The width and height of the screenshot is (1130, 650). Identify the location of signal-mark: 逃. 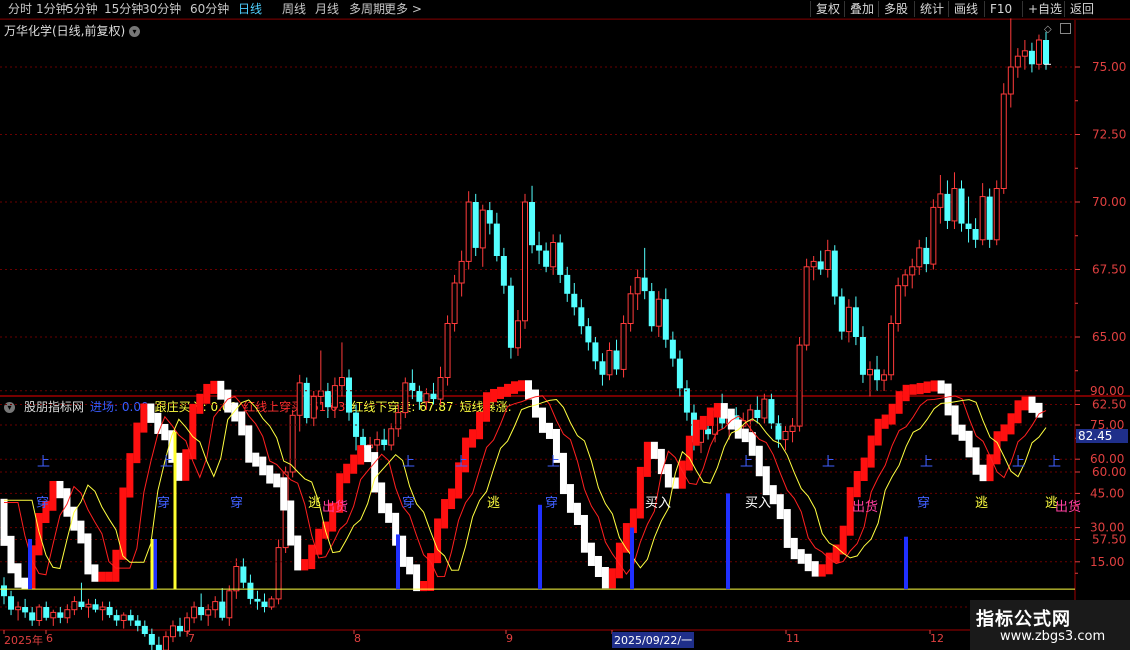
(314, 503).